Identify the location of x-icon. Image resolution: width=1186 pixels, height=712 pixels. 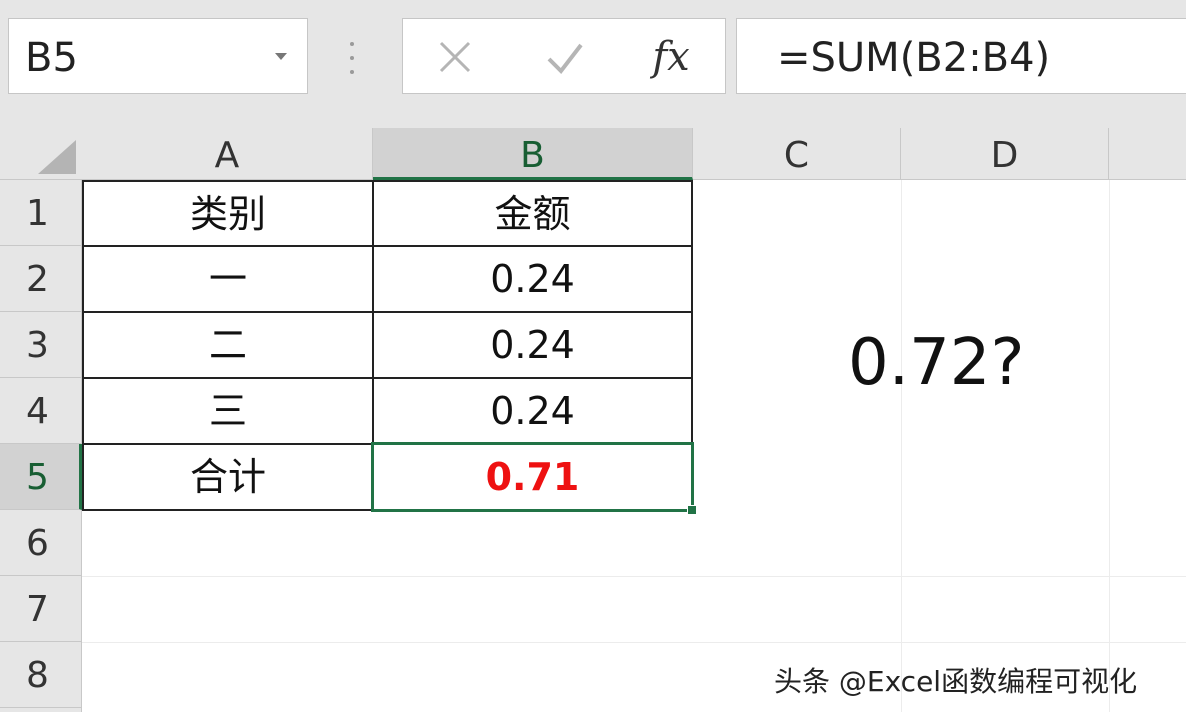
(455, 57).